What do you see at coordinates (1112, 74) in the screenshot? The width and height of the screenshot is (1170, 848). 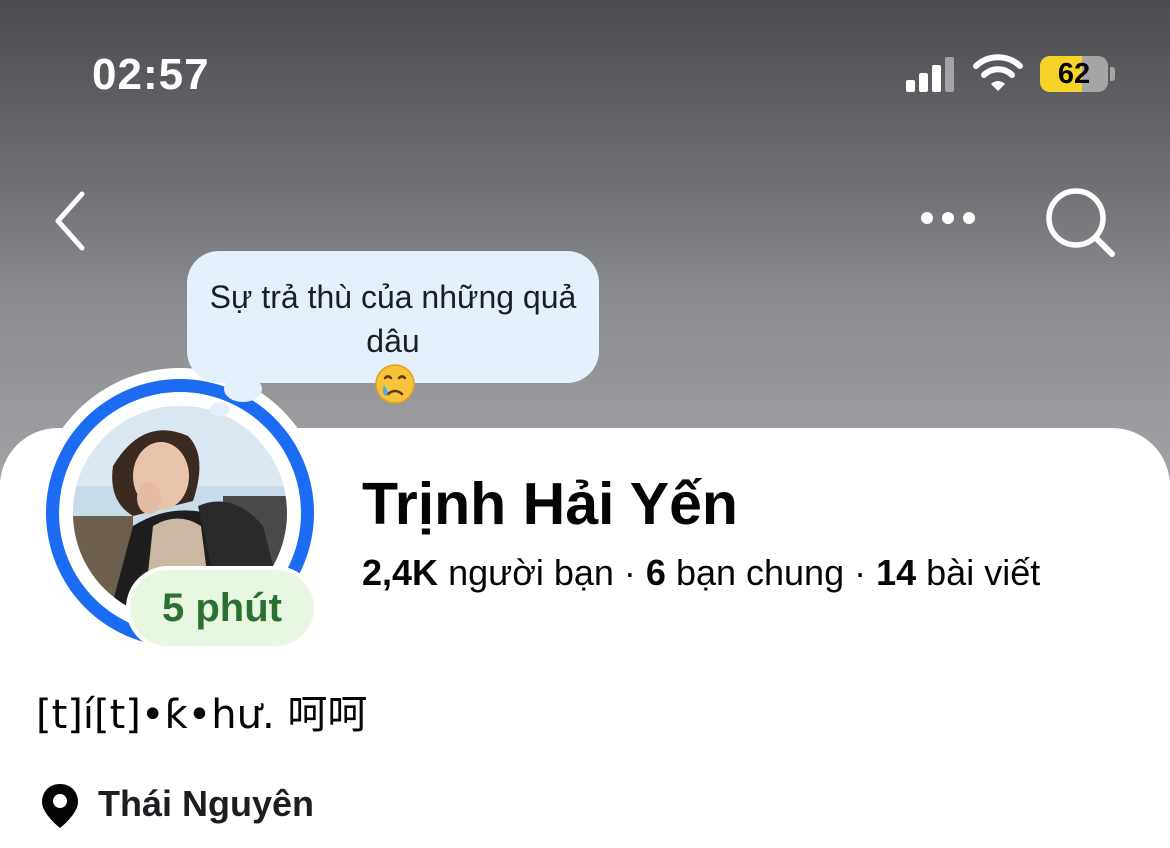 I see `battery-tip` at bounding box center [1112, 74].